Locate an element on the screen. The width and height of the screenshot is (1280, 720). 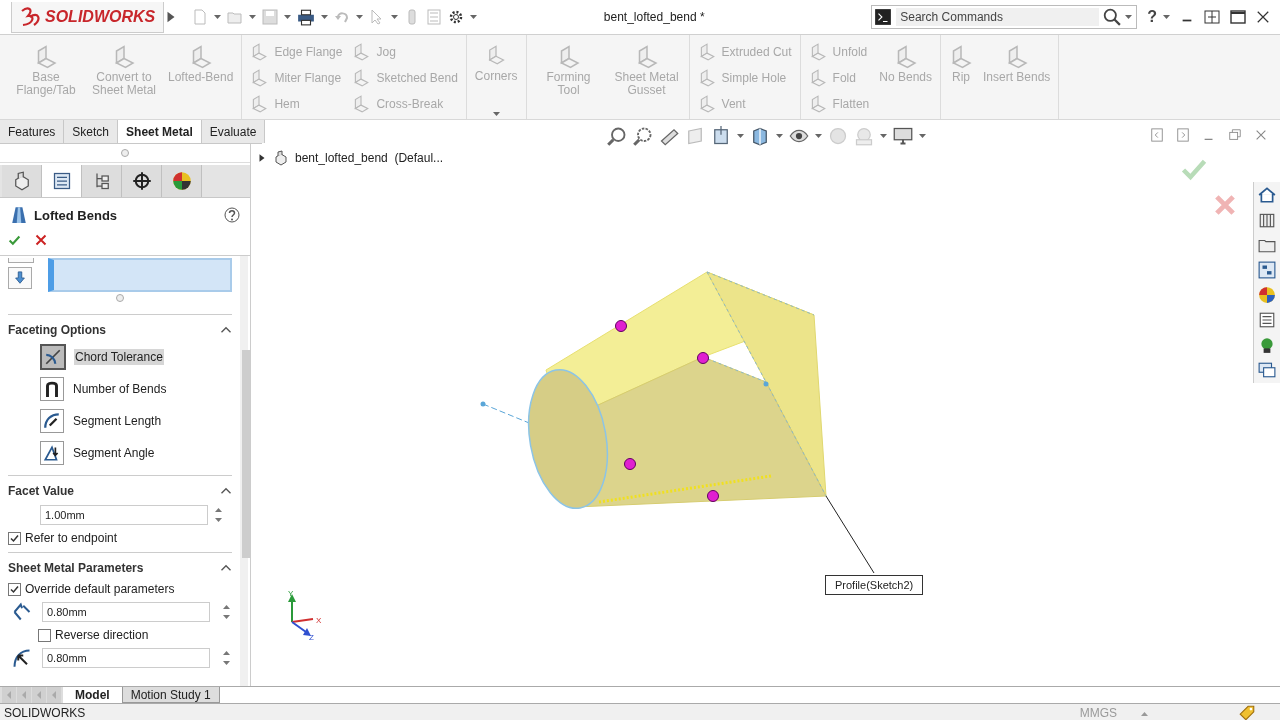
axis-label: Z is located at coordinates (311, 637).